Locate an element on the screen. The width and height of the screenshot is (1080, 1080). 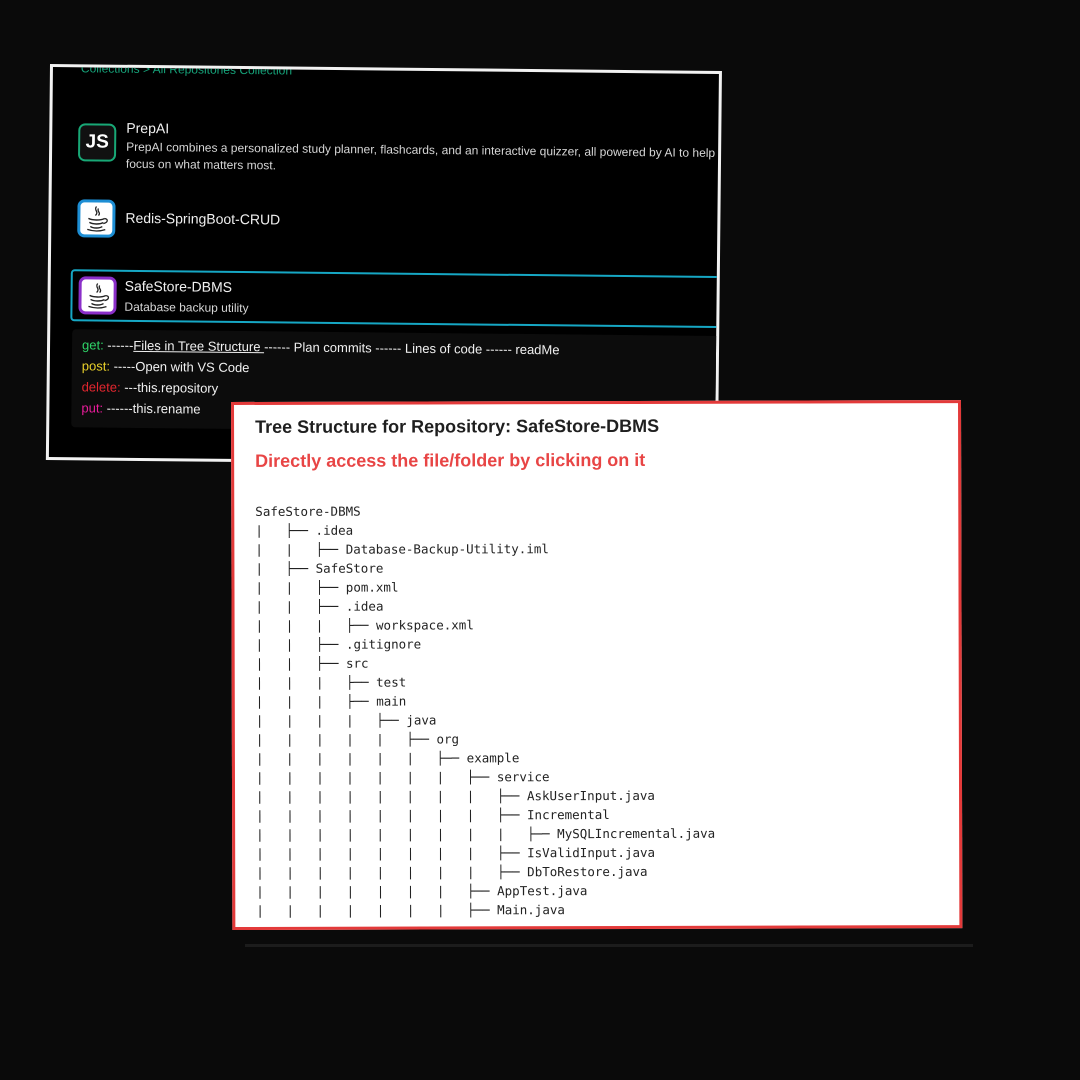
repo-item-safestore-dbms: SafeStore-DBMS Database backup utility is located at coordinates (395, 299).